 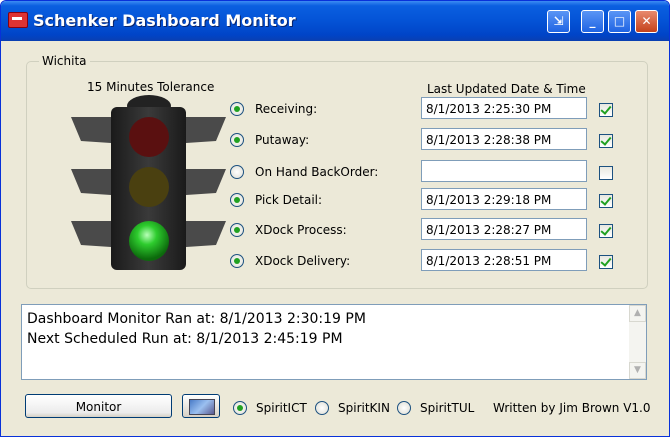 I want to click on chevron-down-icon: ▼, so click(x=637, y=370).